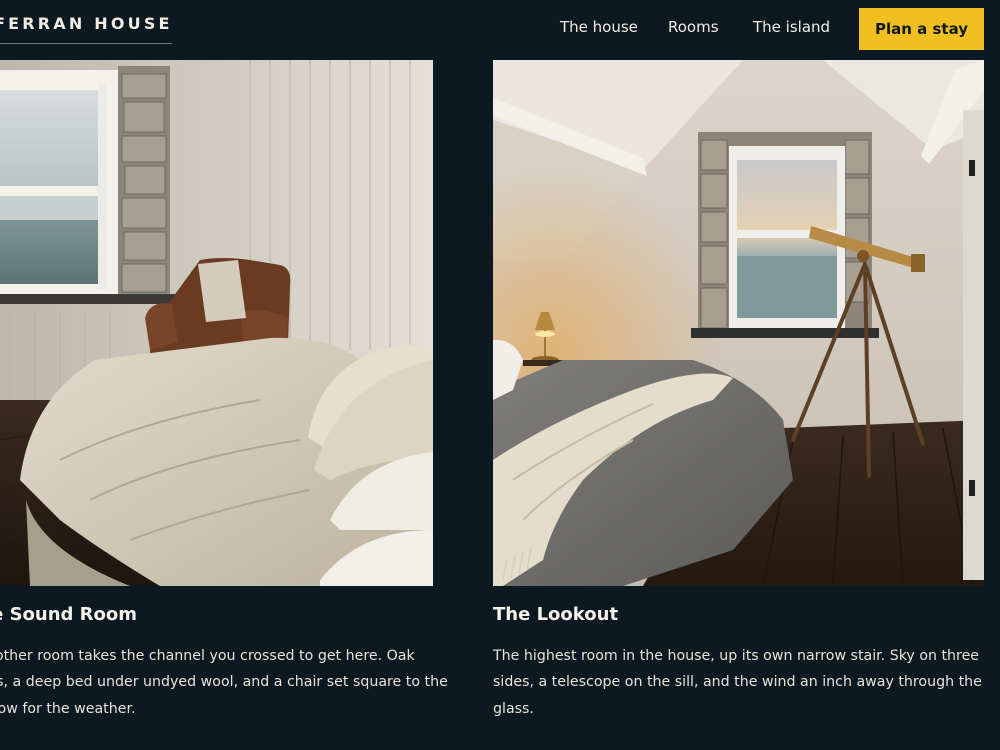 This screenshot has width=1000, height=750. I want to click on description-line: glass., so click(513, 708).